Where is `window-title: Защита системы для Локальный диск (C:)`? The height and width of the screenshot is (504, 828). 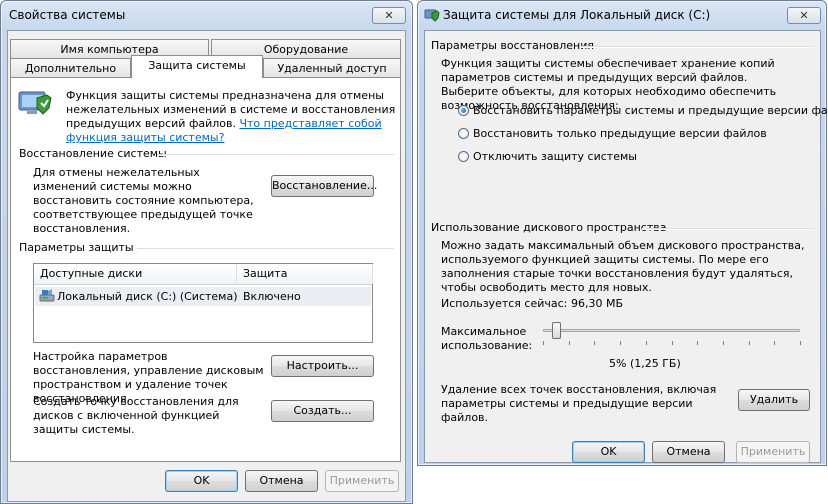 window-title: Защита системы для Локальный диск (C:) is located at coordinates (577, 15).